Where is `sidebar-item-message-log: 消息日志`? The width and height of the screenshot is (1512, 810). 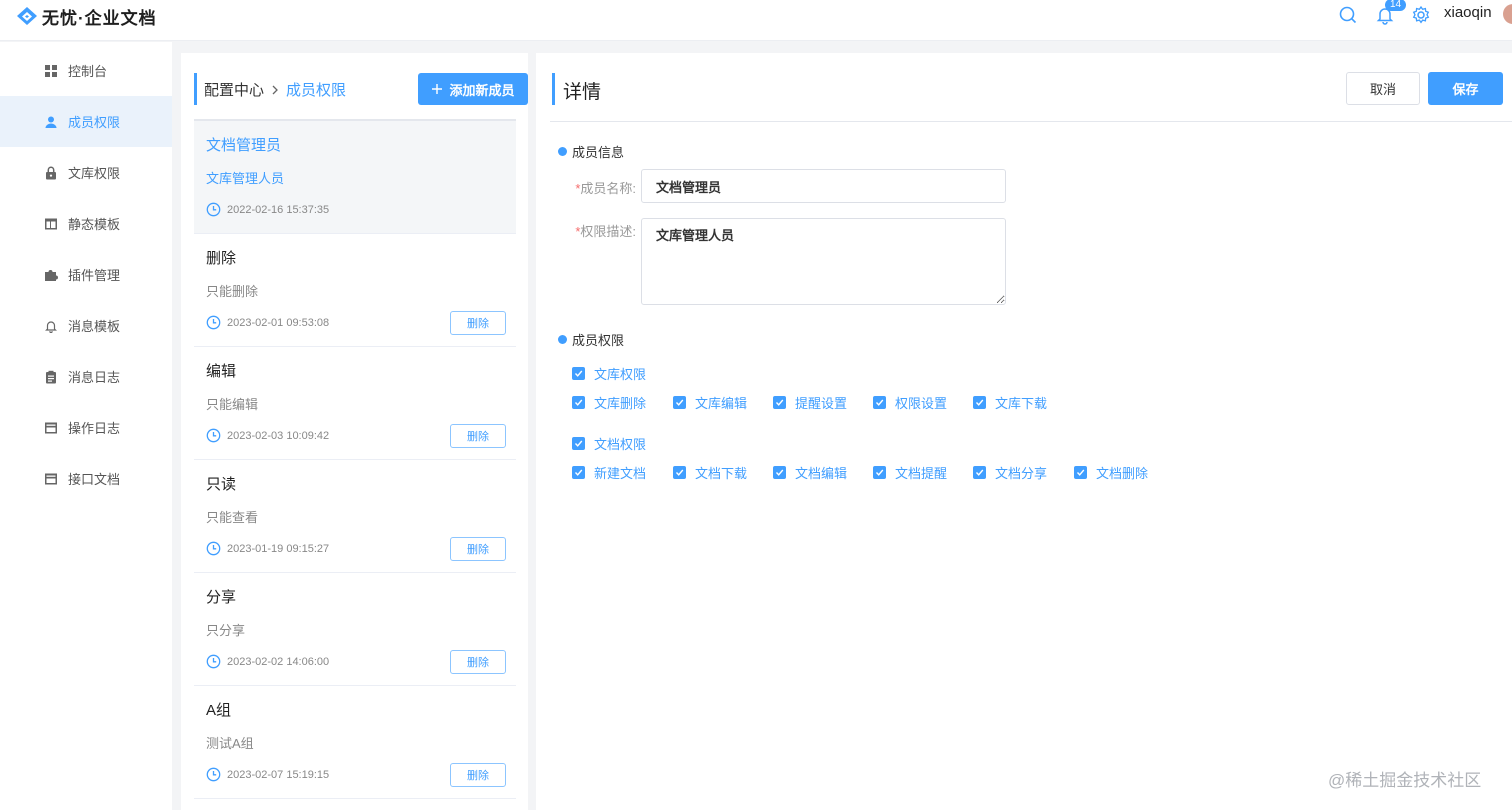
sidebar-item-message-log: 消息日志 is located at coordinates (86, 376).